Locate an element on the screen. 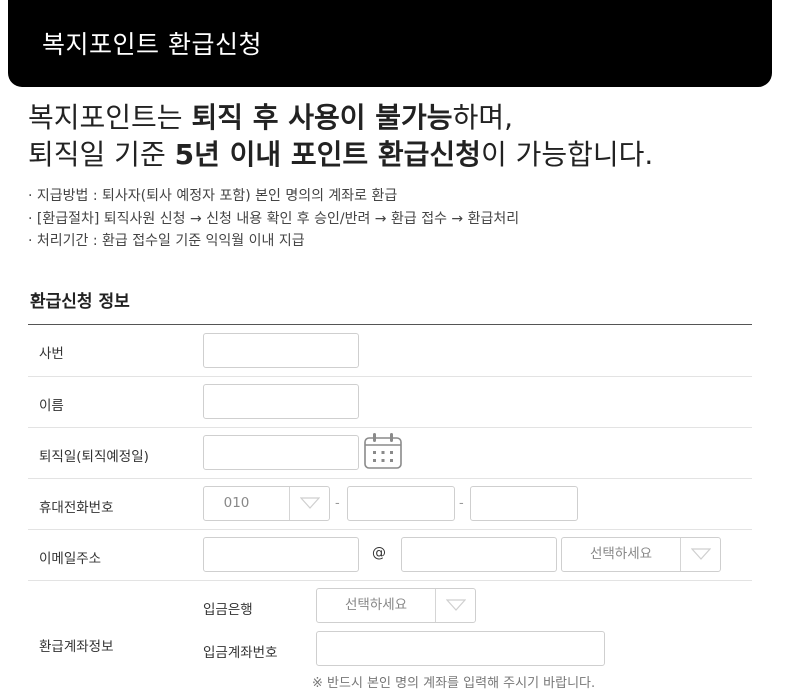 The width and height of the screenshot is (785, 689). section-title: 환급신청 정보 is located at coordinates (80, 302).